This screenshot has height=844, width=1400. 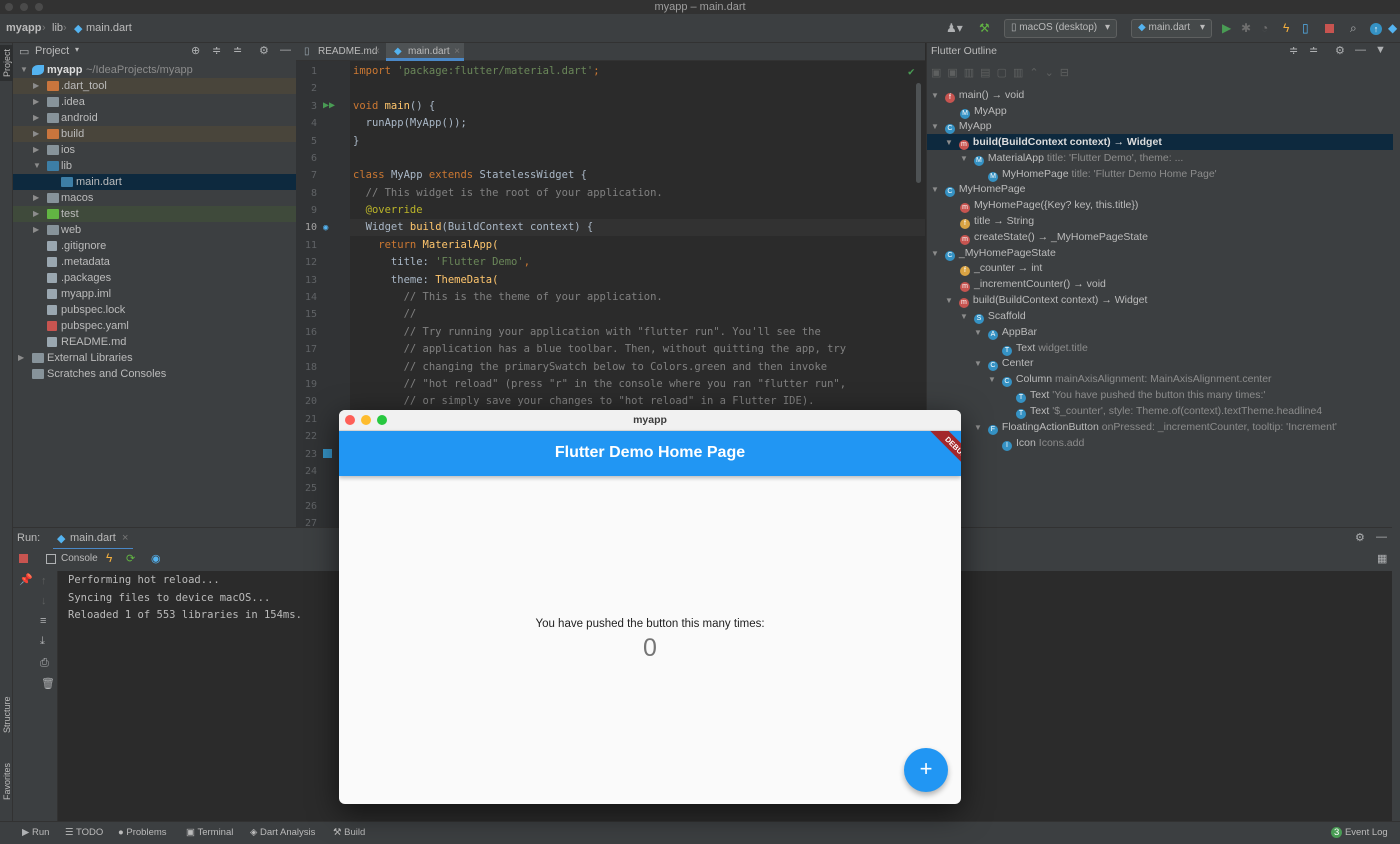 I want to click on outline-toolbar: ▣▣▥▤▢▥⌃⌄⊟, so click(x=1041, y=73).